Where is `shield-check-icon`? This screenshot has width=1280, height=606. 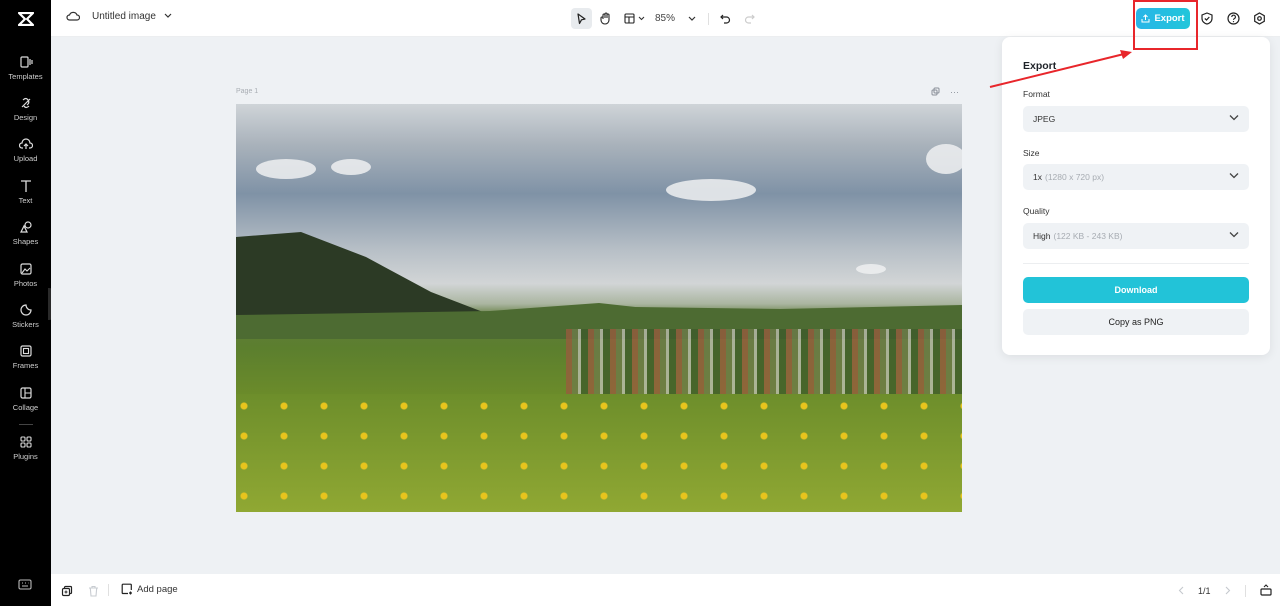
shield-check-icon is located at coordinates (1207, 18).